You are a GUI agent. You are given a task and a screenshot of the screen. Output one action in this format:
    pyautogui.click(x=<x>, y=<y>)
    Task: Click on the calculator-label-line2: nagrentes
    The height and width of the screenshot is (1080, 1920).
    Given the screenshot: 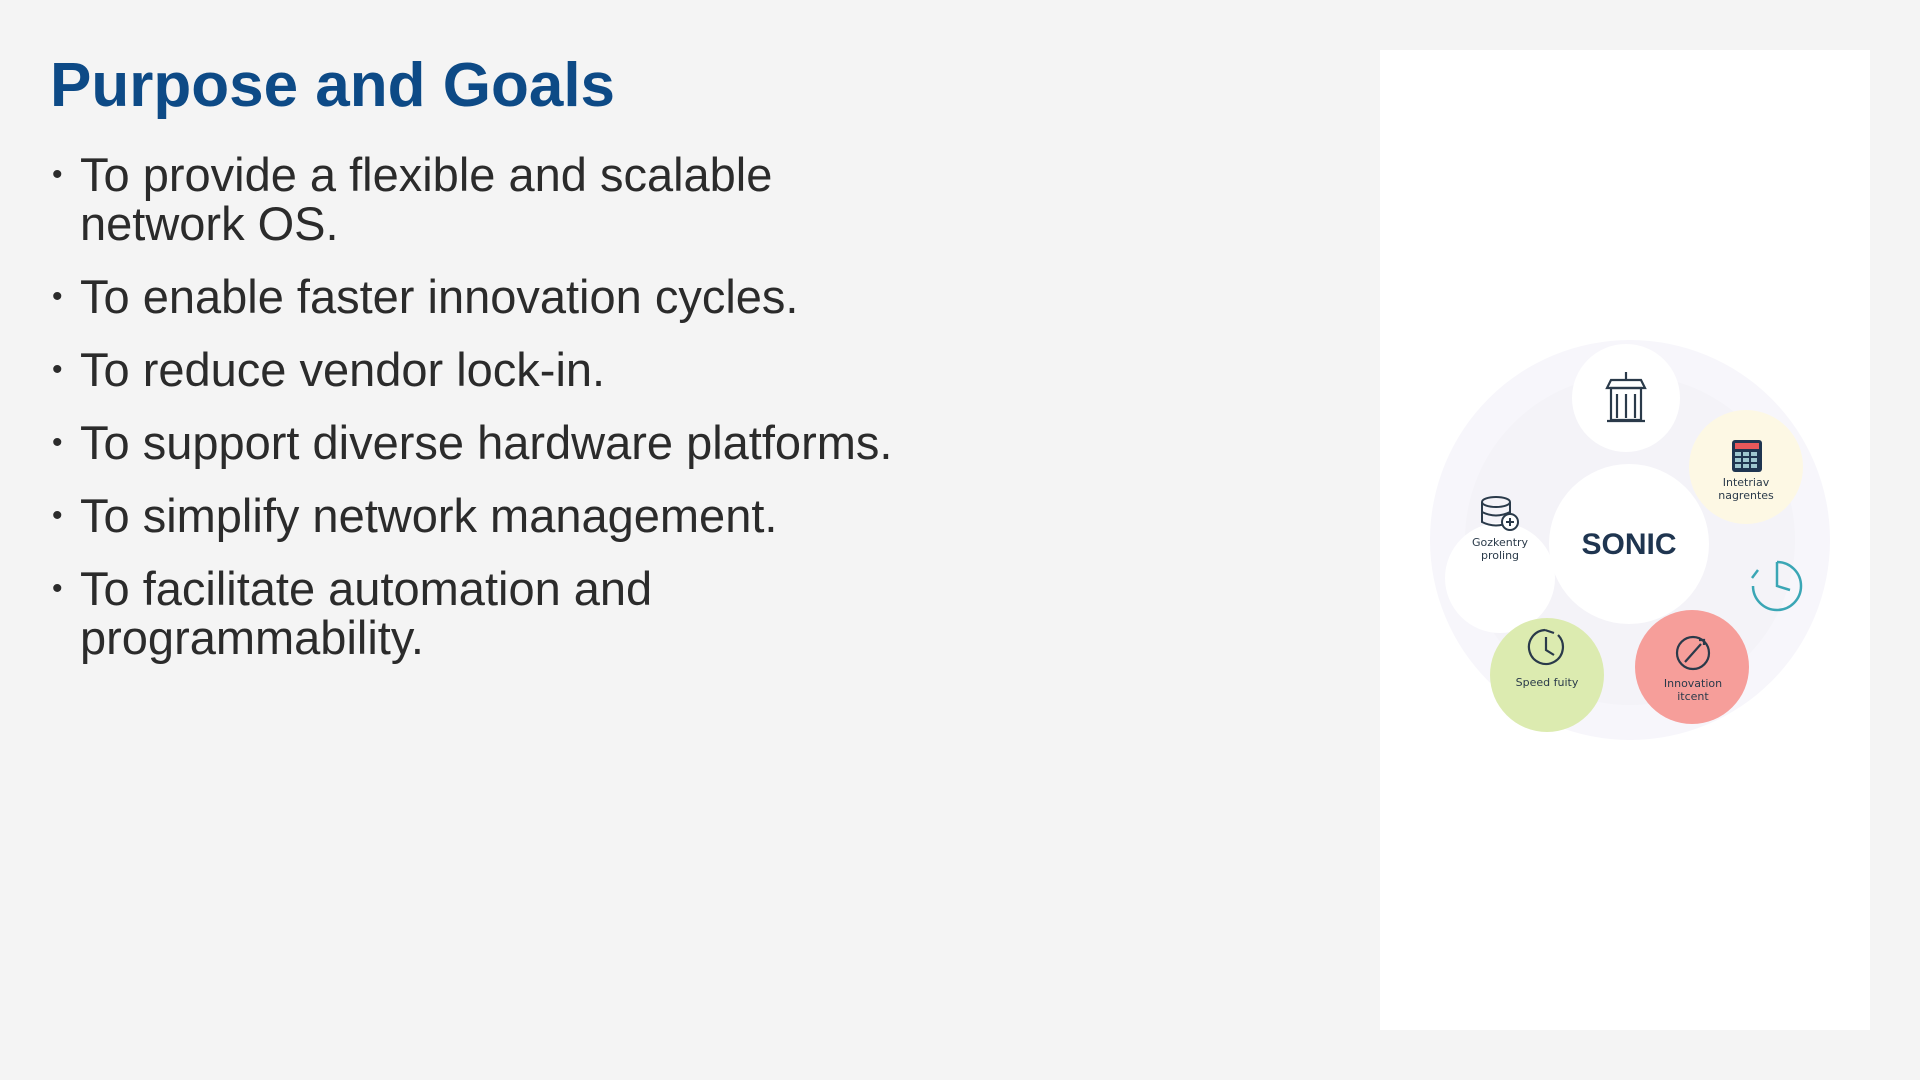 What is the action you would take?
    pyautogui.click(x=1746, y=495)
    